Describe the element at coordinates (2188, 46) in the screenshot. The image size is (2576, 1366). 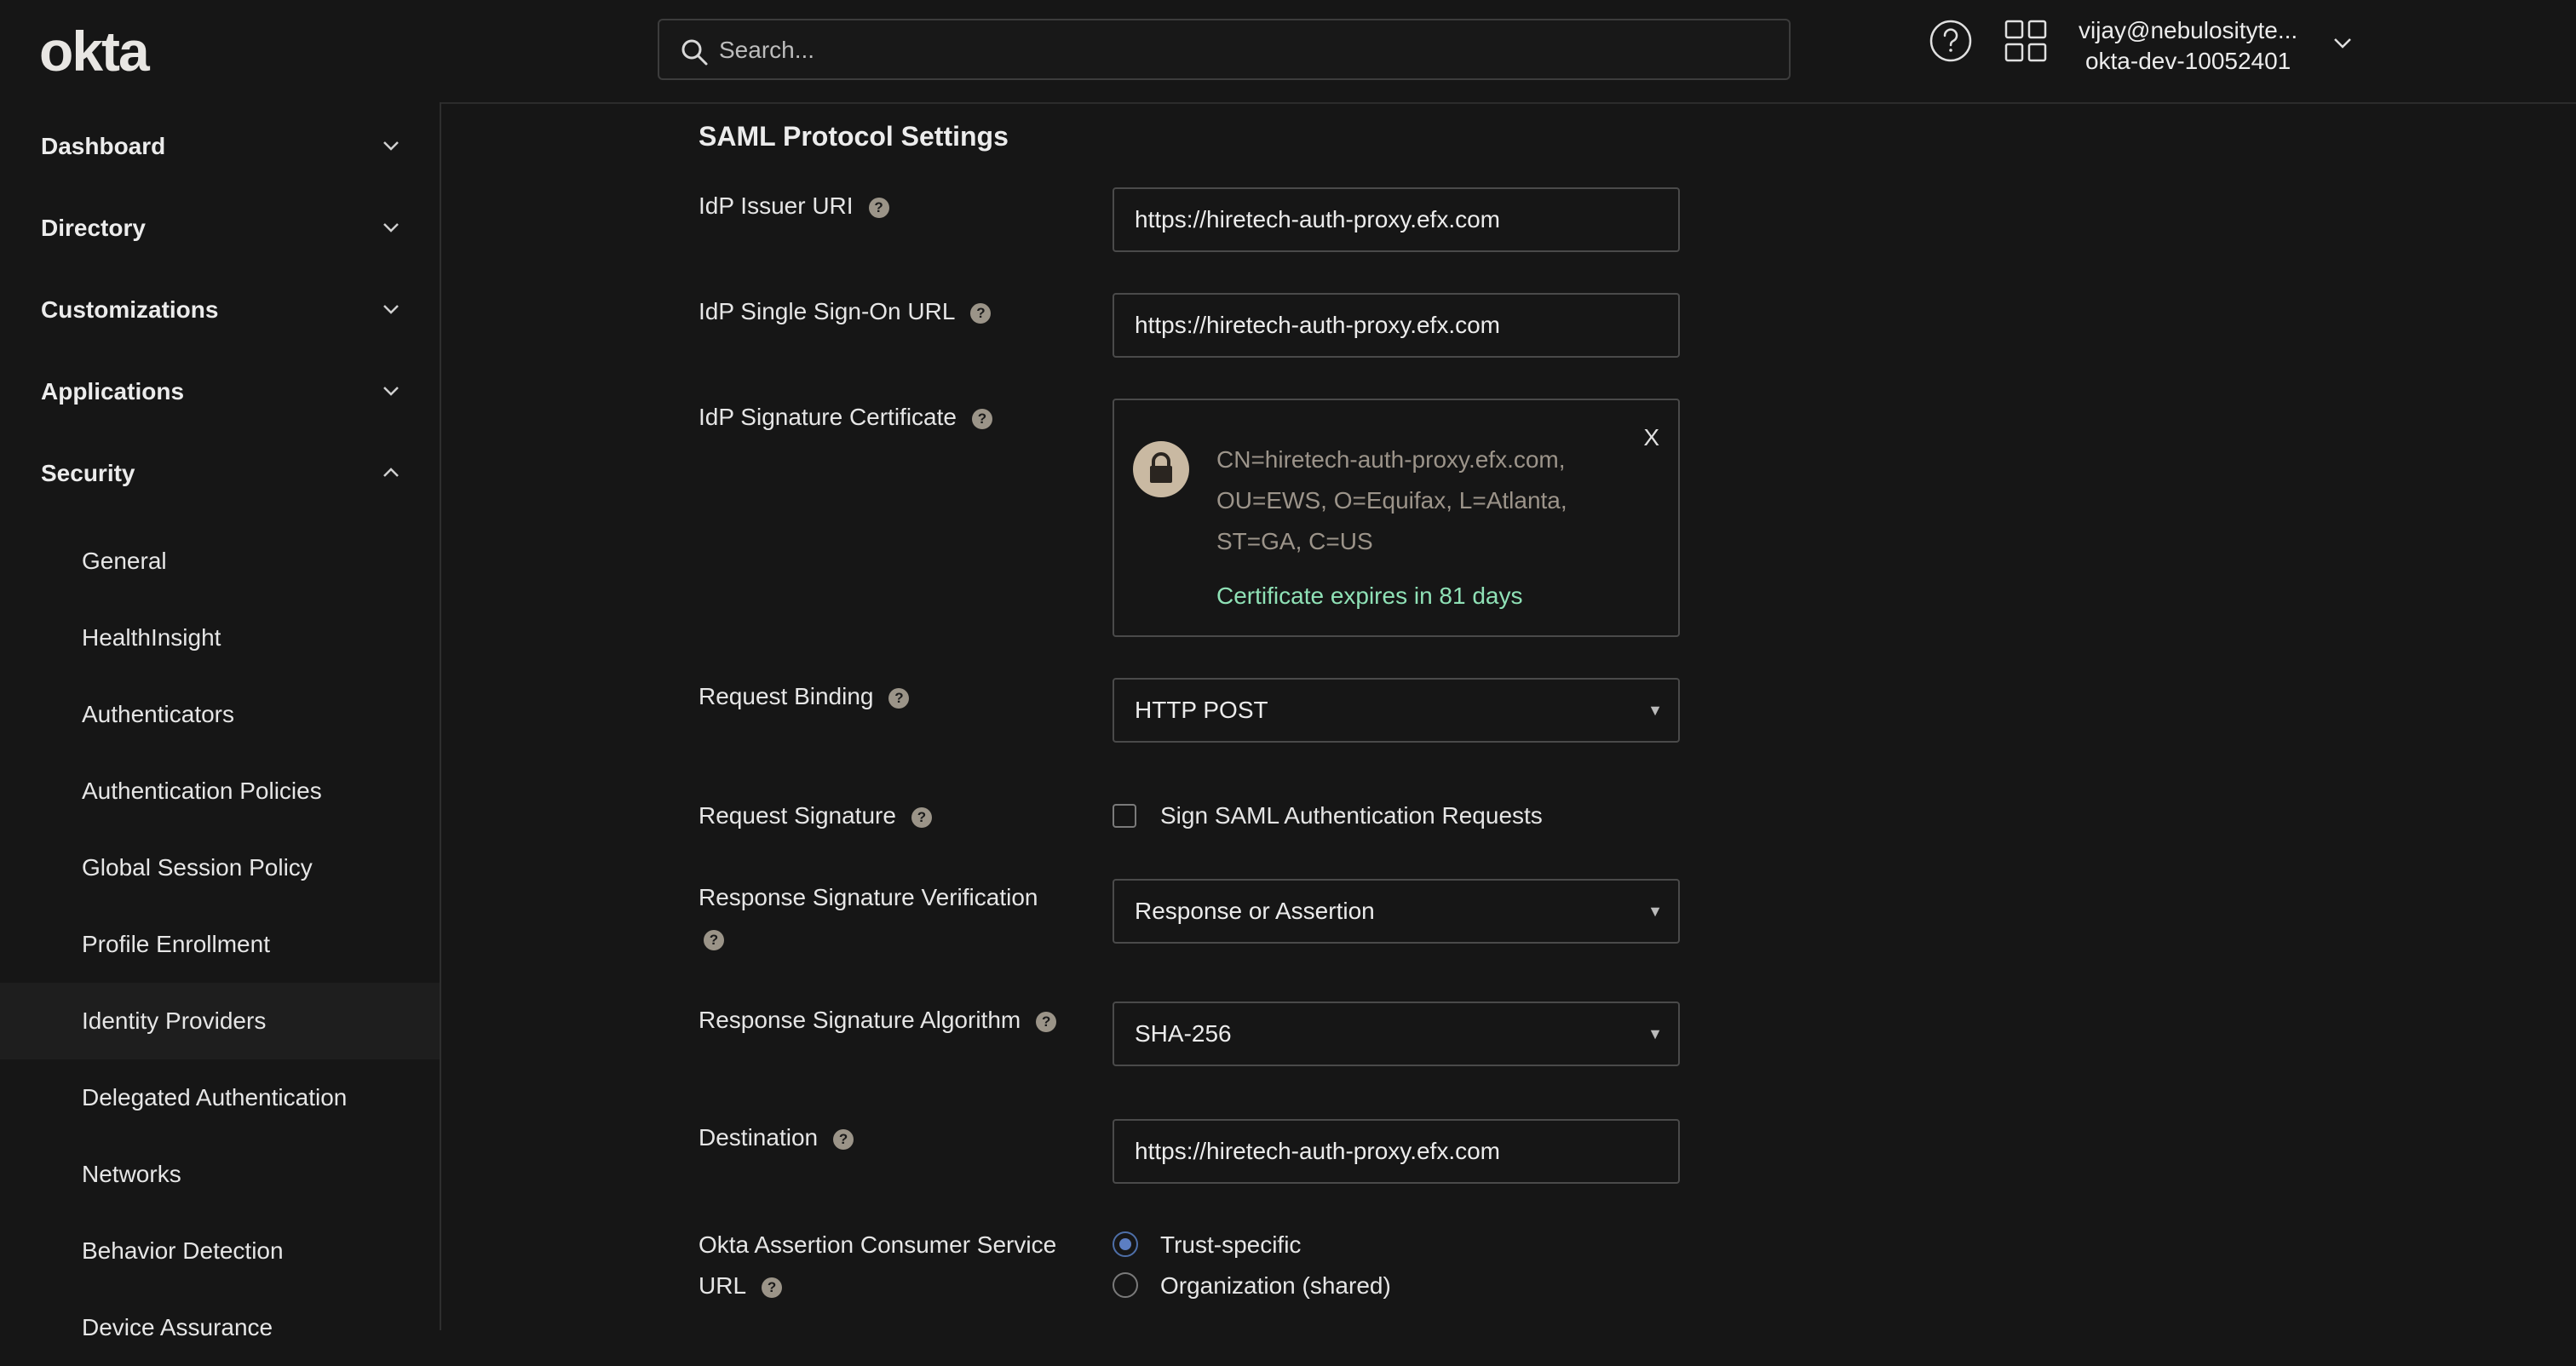
I see `user-menu: vijay@nebulosityte... okta-dev-10052401` at that location.